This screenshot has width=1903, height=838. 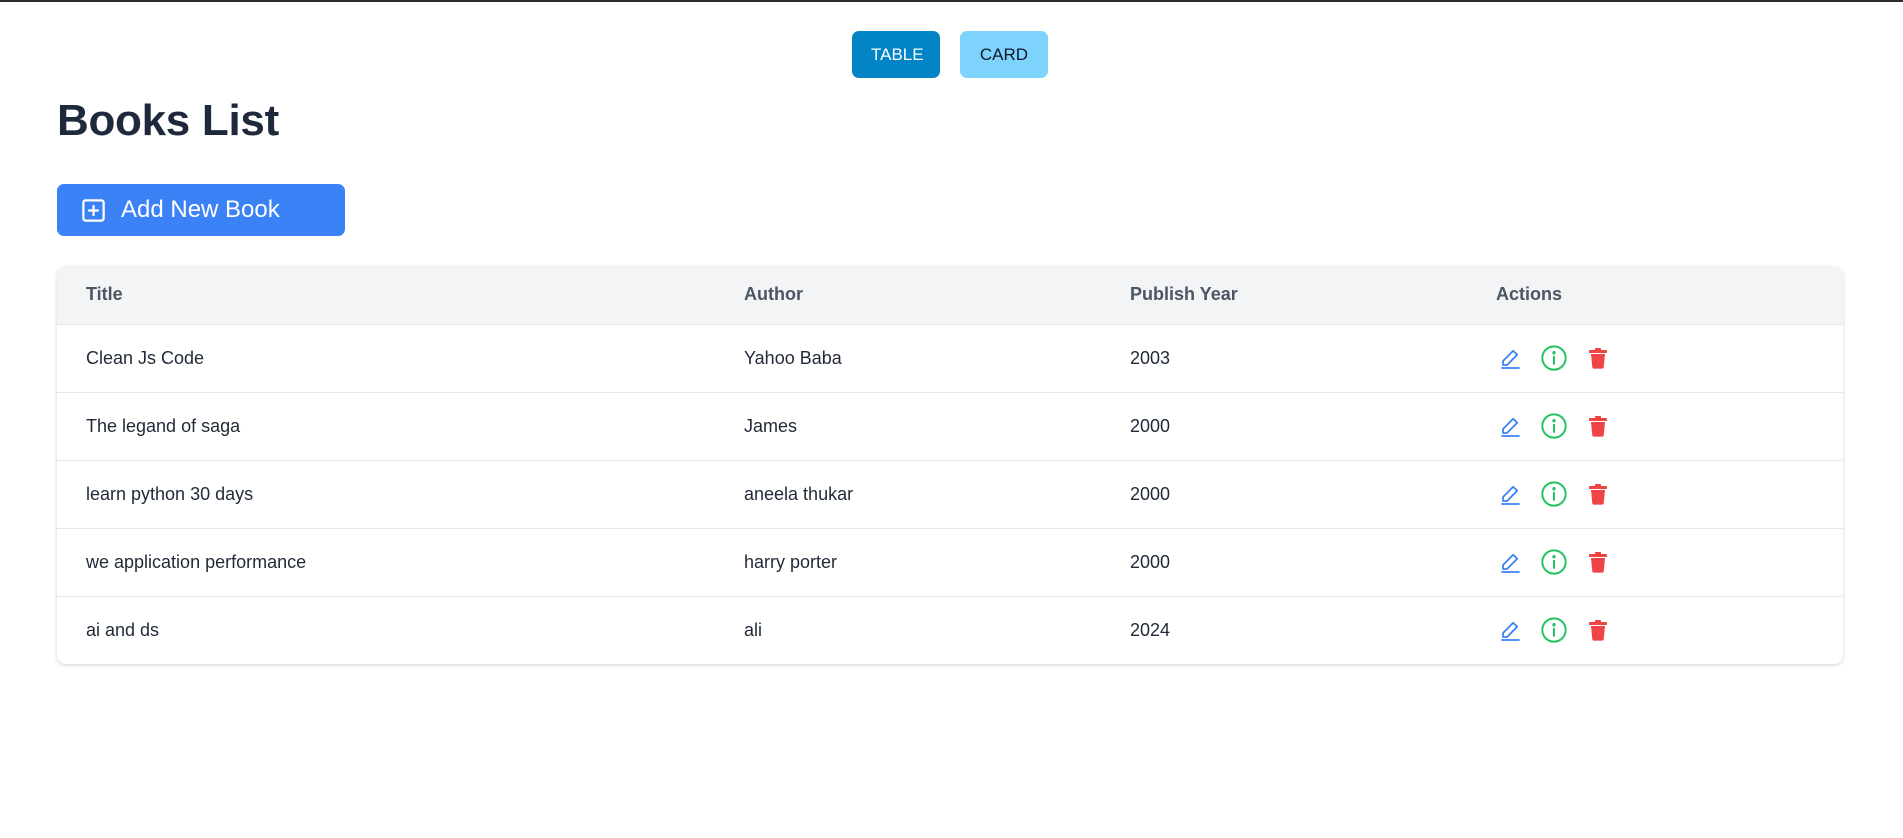 I want to click on book-title-cell: we application performance, so click(x=196, y=561).